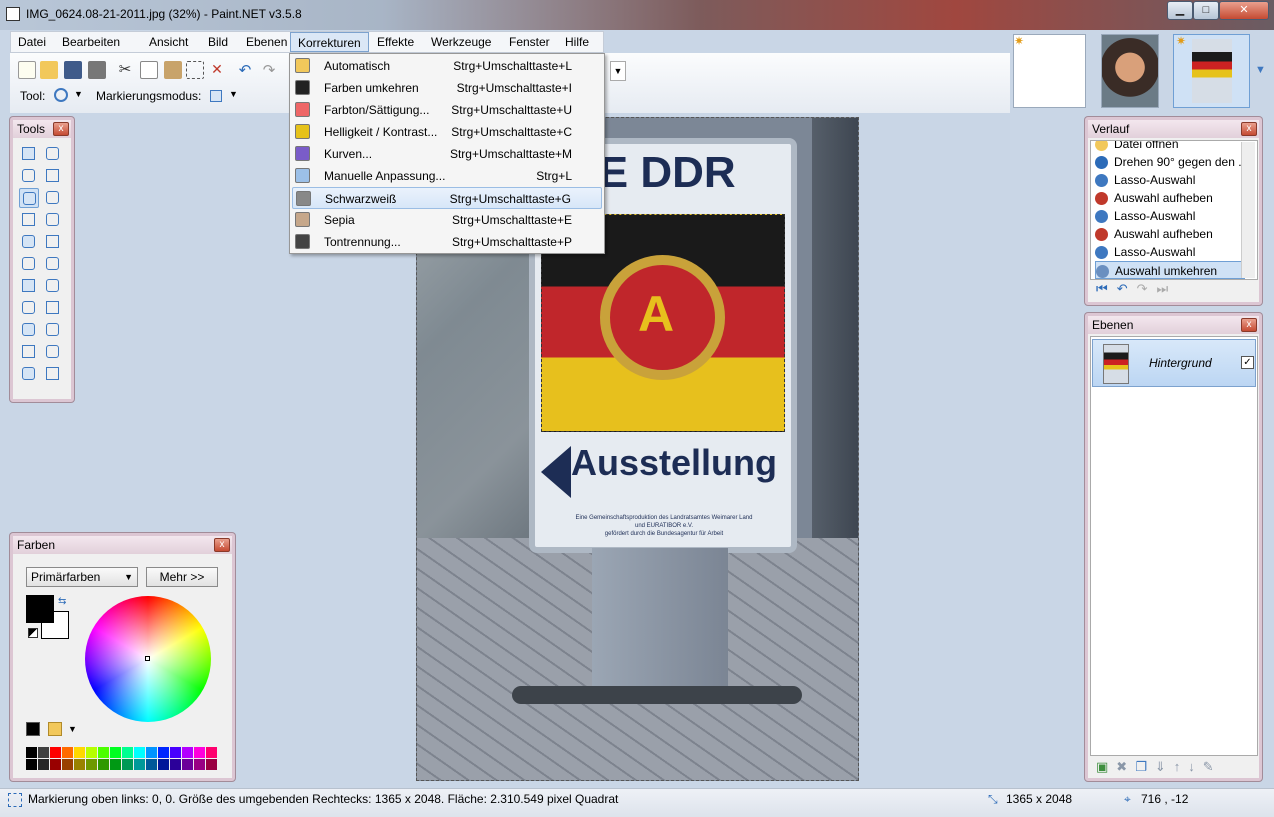  What do you see at coordinates (29, 154) in the screenshot?
I see `rectangle-select-tool-icon` at bounding box center [29, 154].